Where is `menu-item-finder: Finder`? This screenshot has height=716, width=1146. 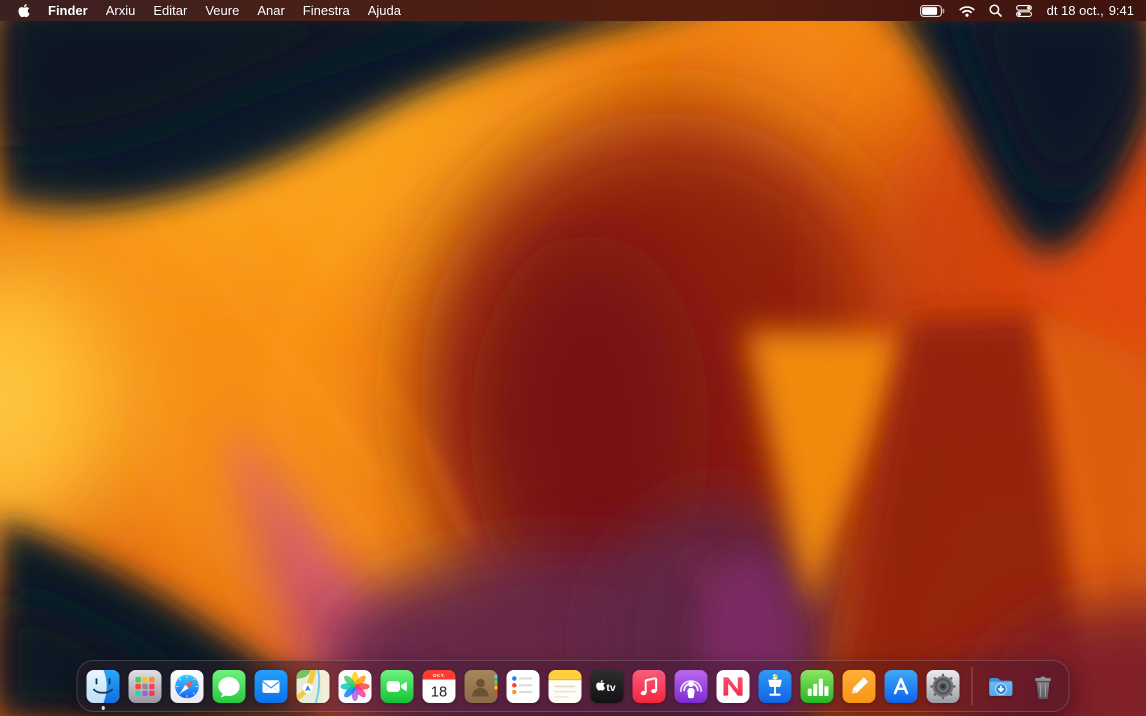
menu-item-finder: Finder is located at coordinates (68, 10).